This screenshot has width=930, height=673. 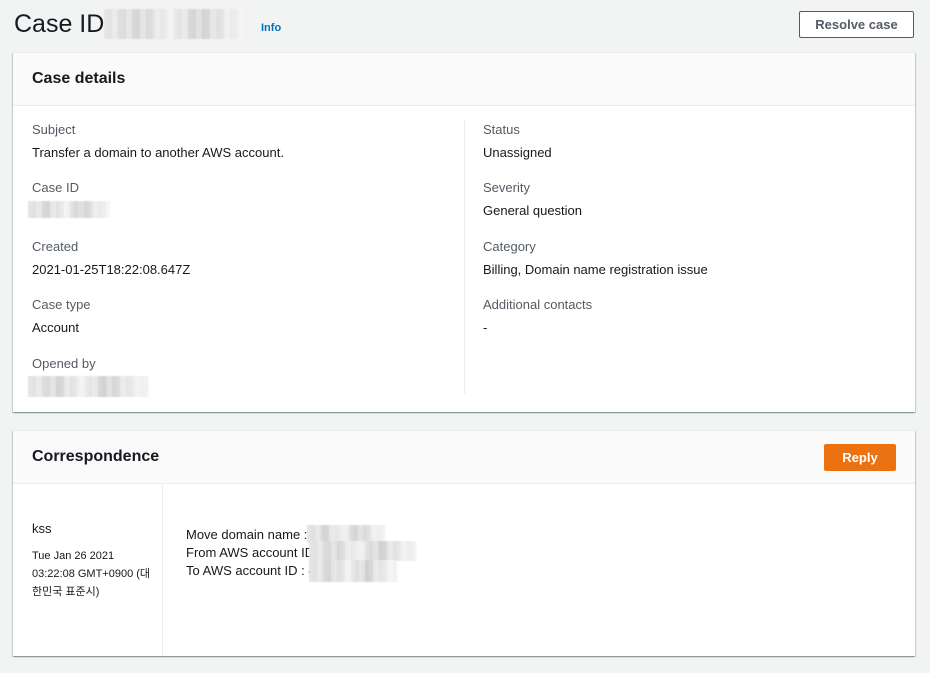 What do you see at coordinates (485, 327) in the screenshot?
I see `field-value: -` at bounding box center [485, 327].